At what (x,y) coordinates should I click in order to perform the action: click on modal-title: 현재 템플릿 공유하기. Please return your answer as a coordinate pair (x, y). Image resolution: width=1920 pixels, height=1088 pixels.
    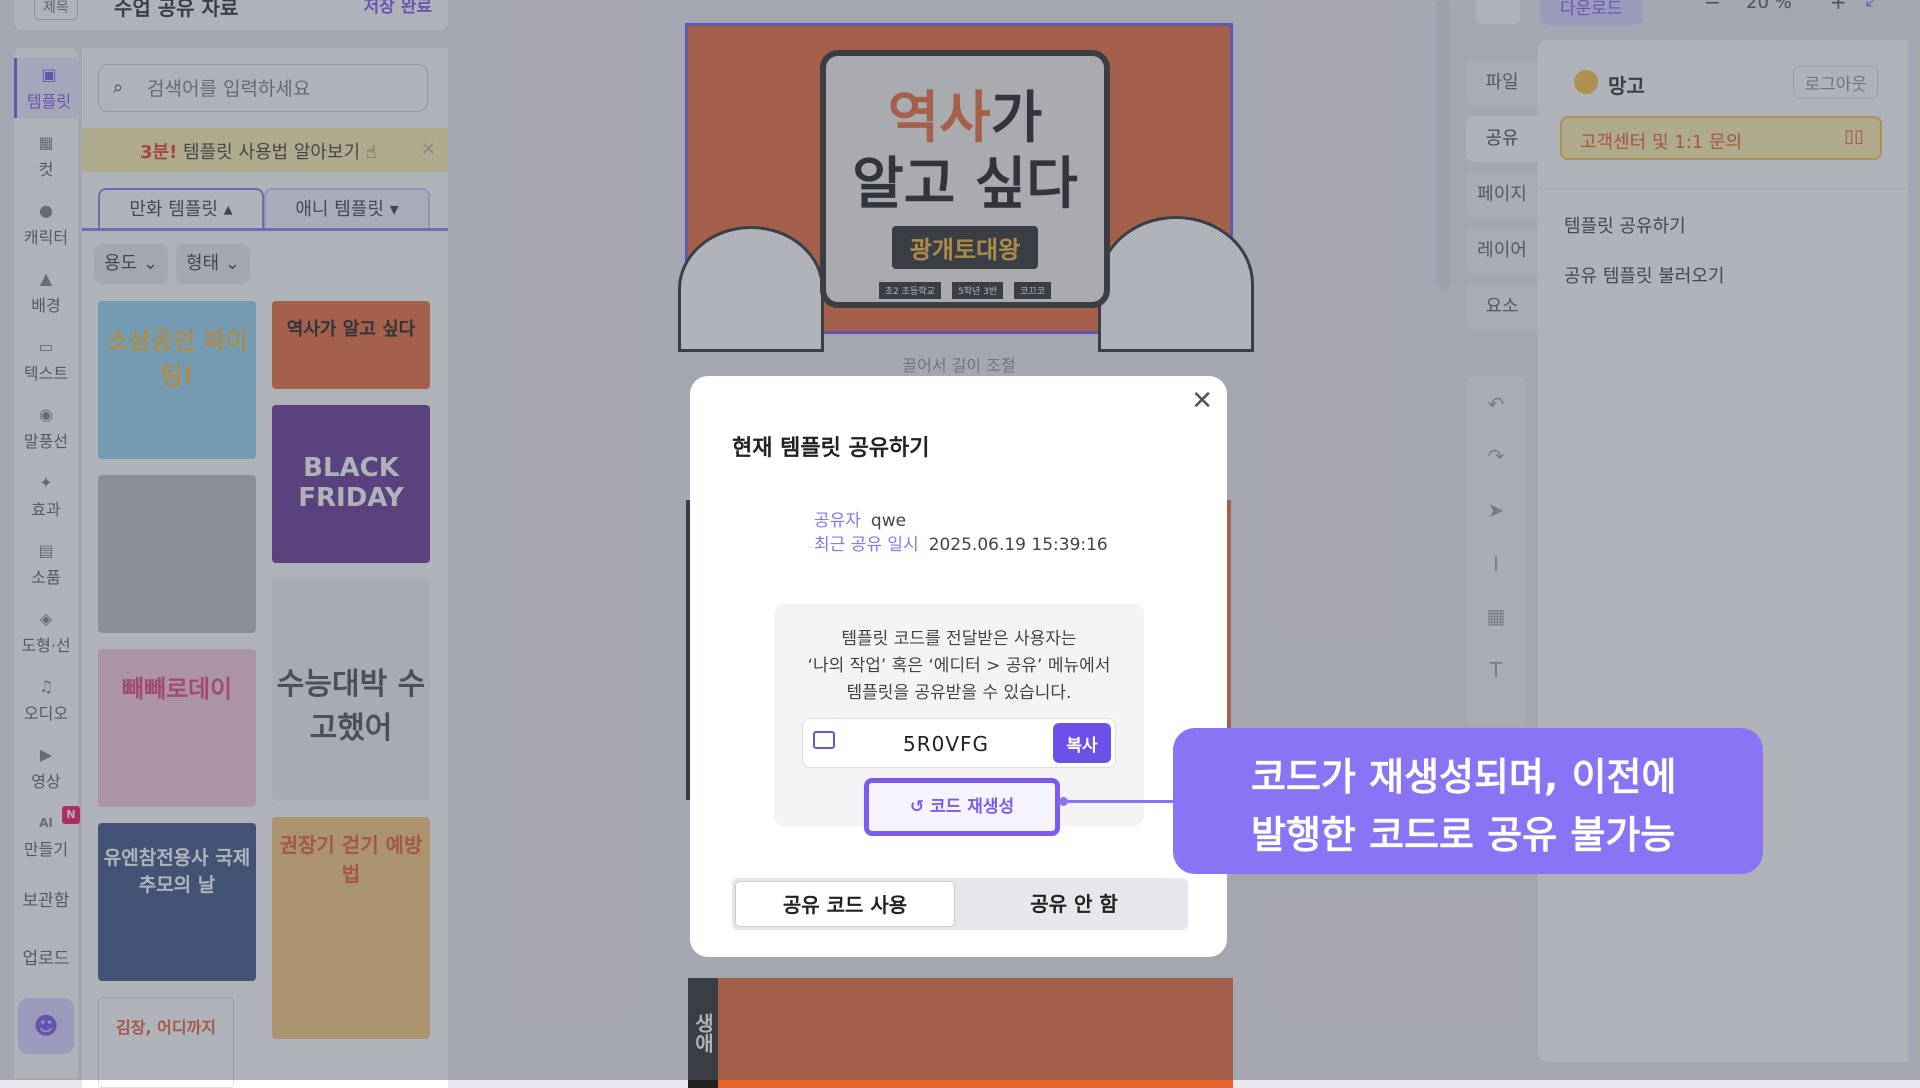
    Looking at the image, I should click on (831, 448).